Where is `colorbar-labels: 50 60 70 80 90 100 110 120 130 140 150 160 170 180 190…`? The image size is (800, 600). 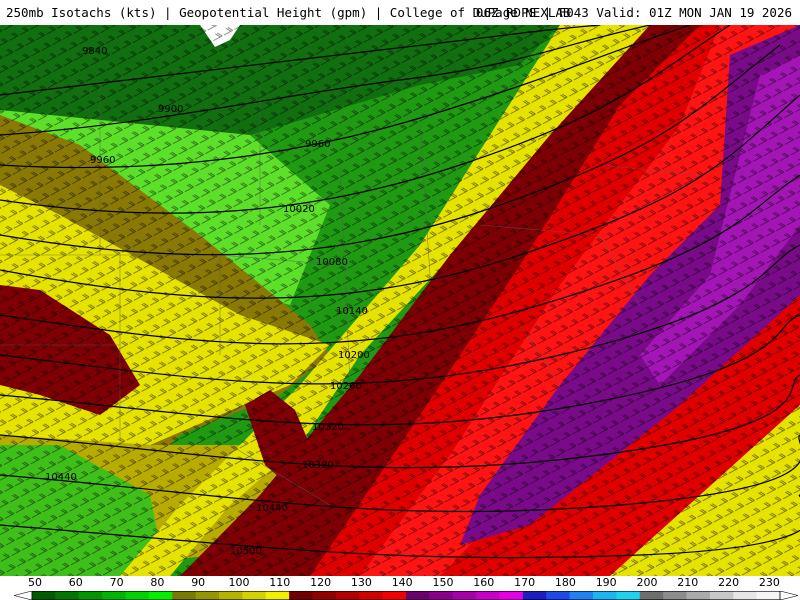
colorbar-labels: 50 60 70 80 90 100 110 120 130 140 150 160 170 180 190… is located at coordinates (400, 583).